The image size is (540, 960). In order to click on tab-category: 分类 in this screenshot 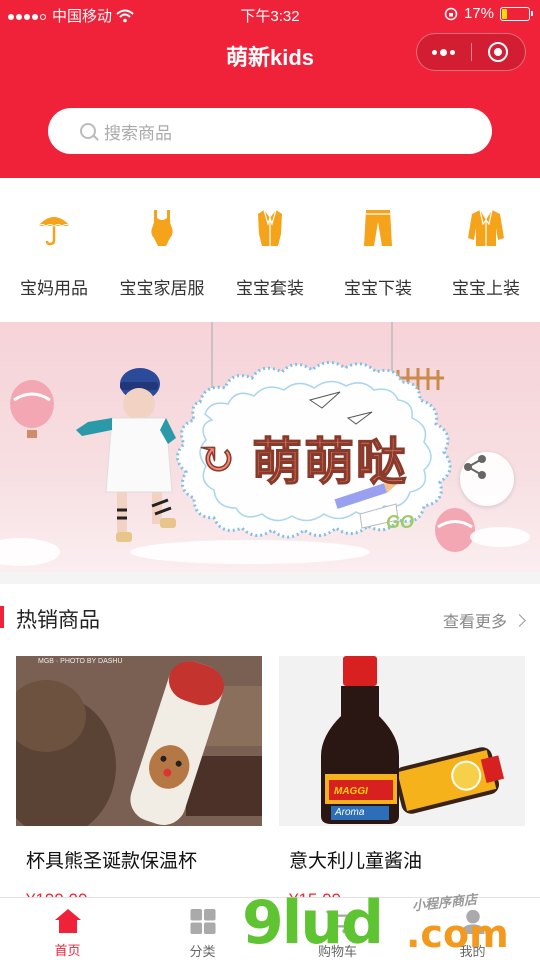, I will do `click(202, 929)`.